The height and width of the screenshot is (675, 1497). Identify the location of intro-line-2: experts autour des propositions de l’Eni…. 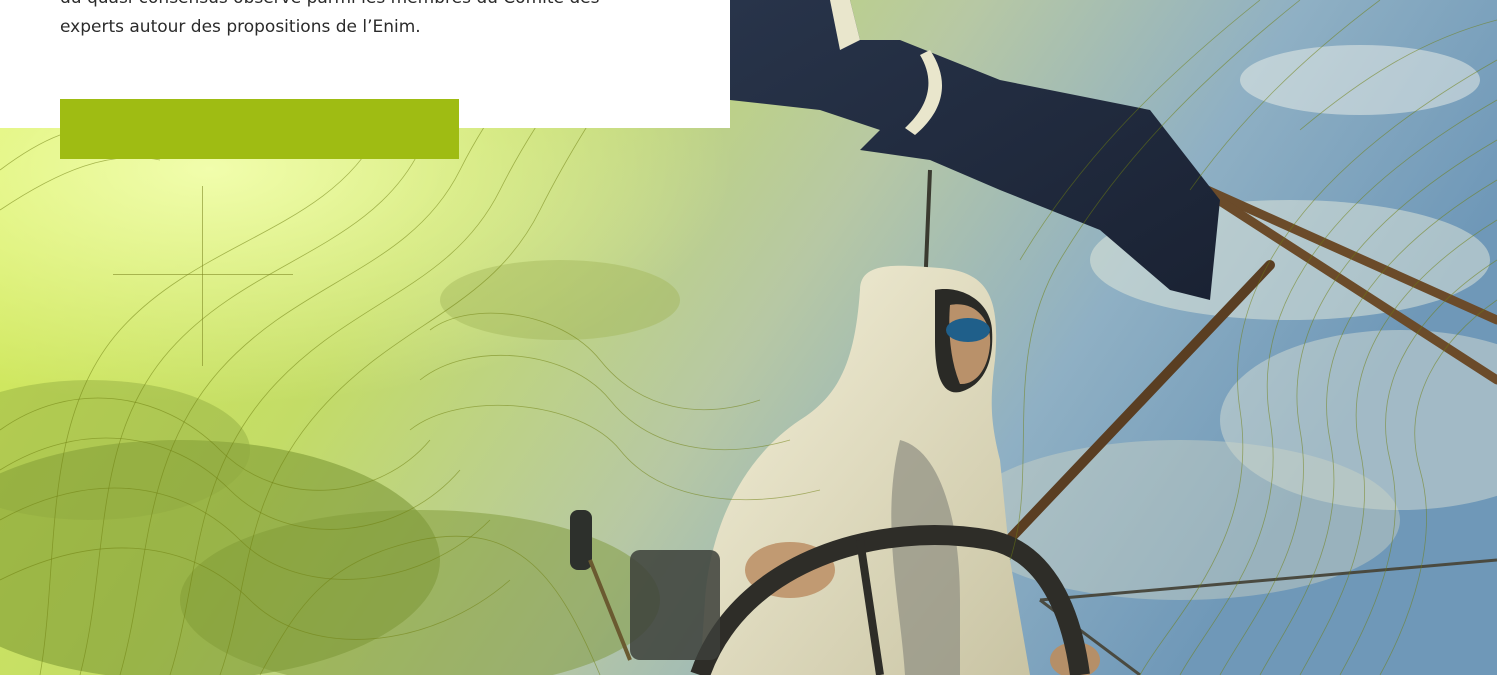
(240, 27).